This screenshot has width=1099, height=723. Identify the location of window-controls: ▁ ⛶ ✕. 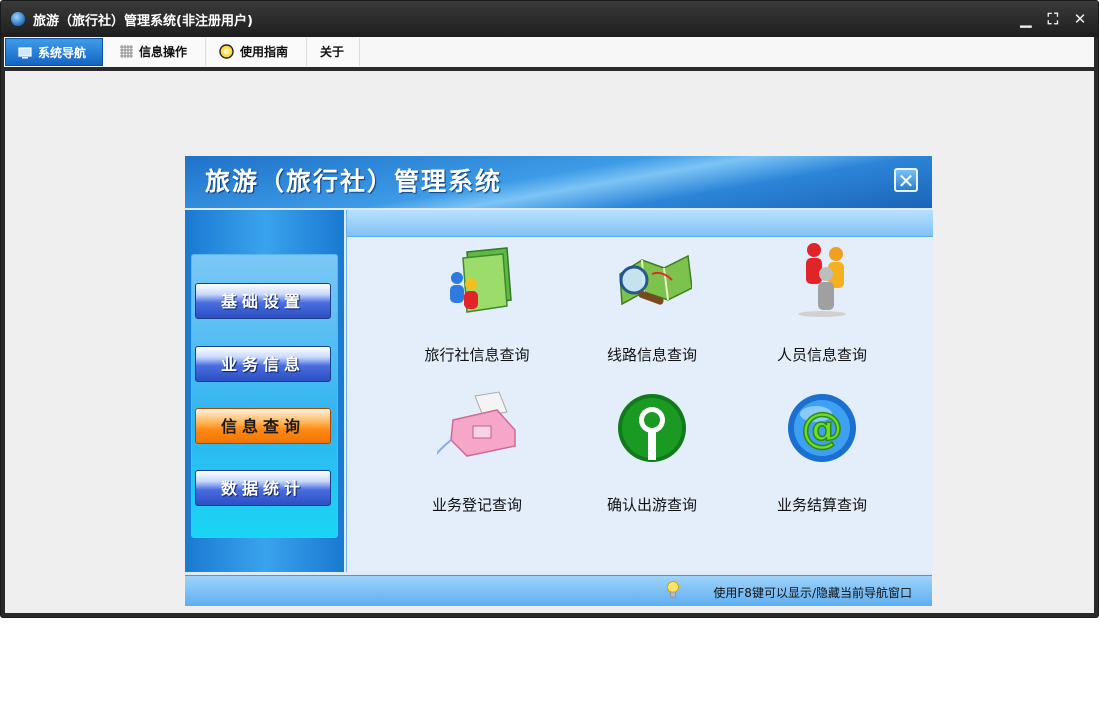
(1052, 19).